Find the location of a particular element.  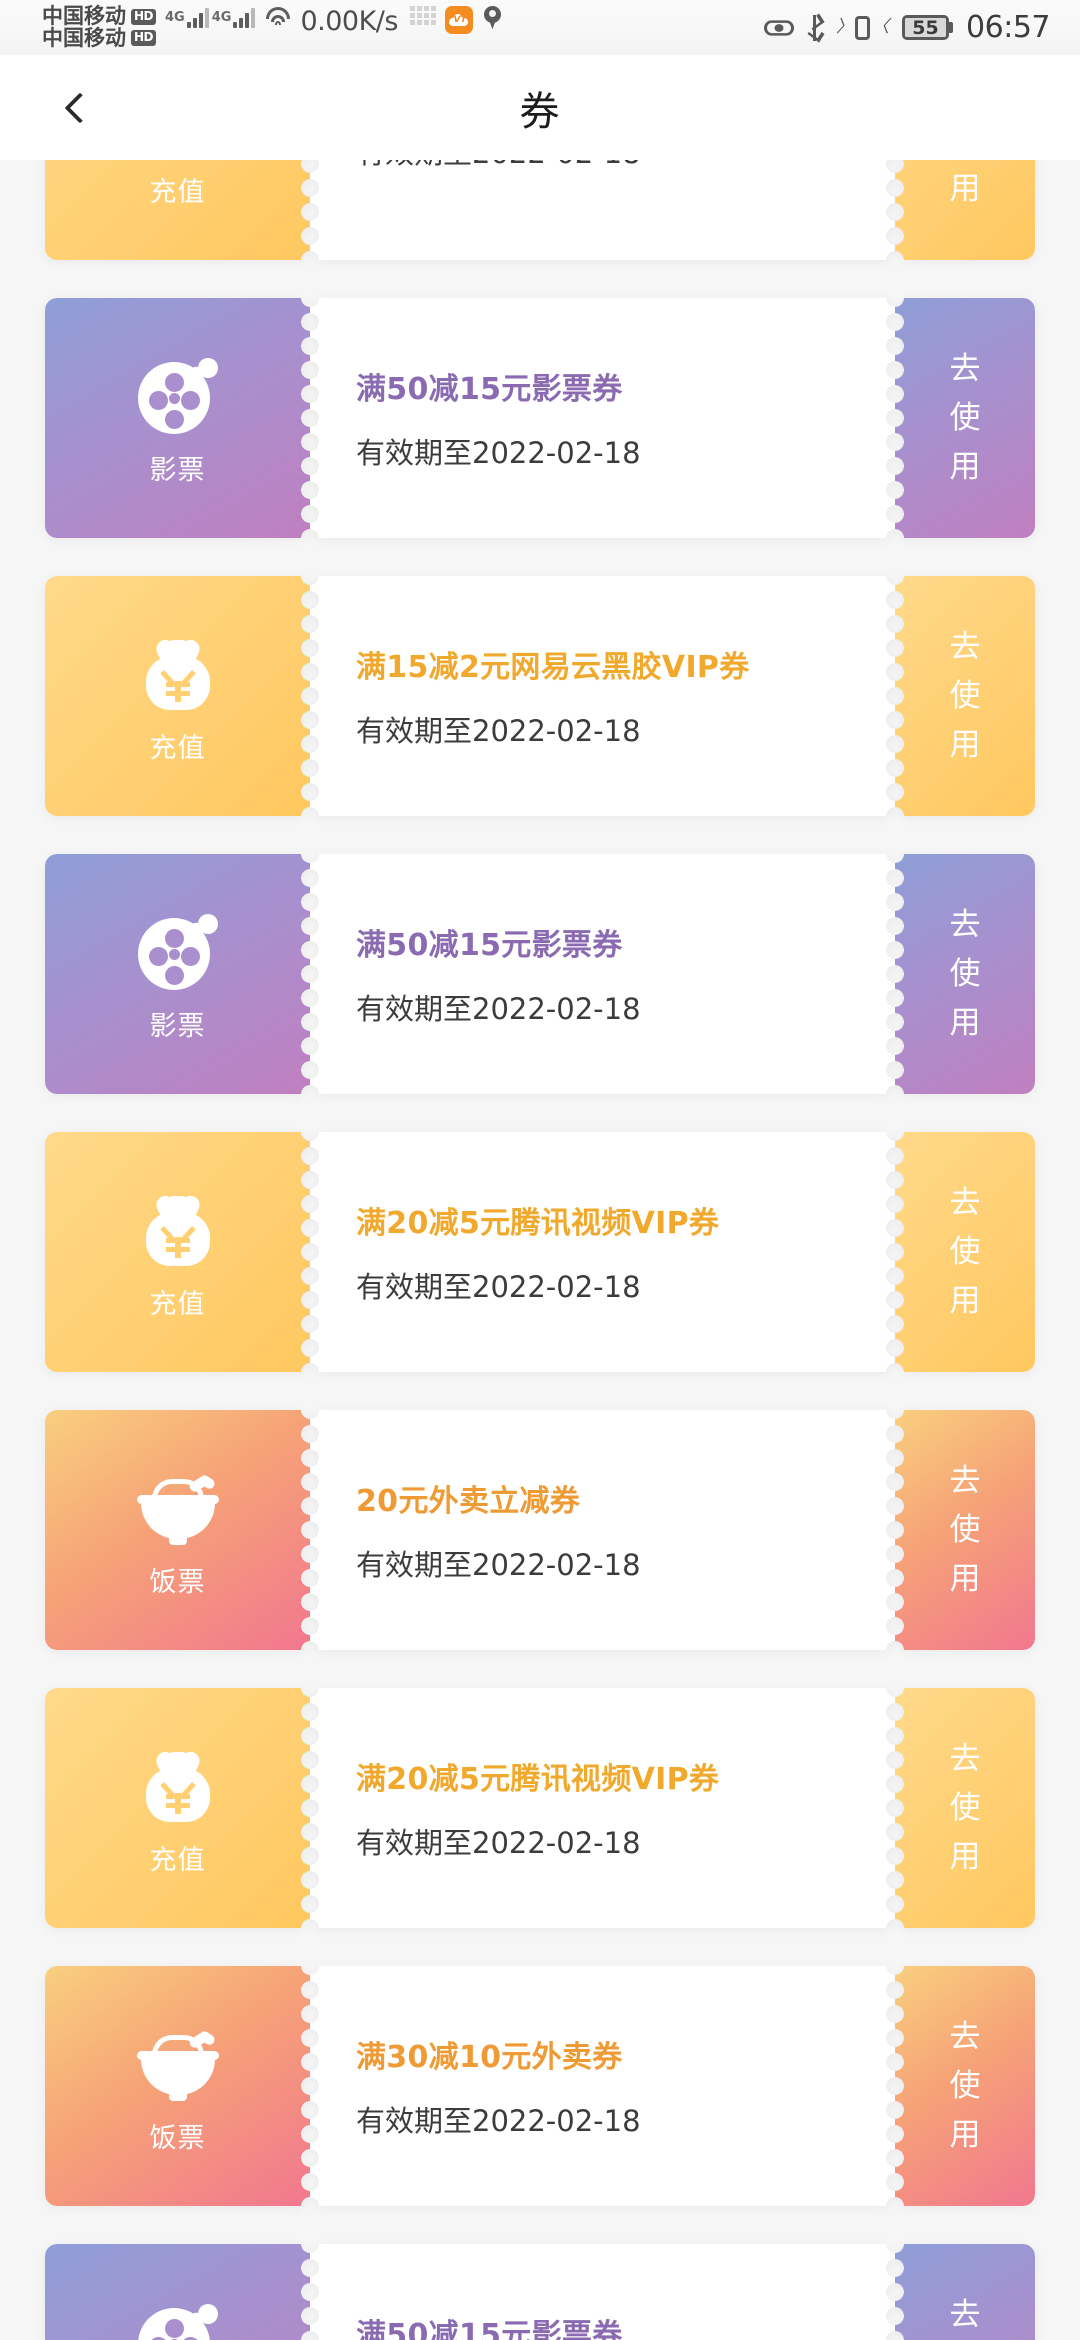

network-type-label-2: 4G is located at coordinates (221, 18).